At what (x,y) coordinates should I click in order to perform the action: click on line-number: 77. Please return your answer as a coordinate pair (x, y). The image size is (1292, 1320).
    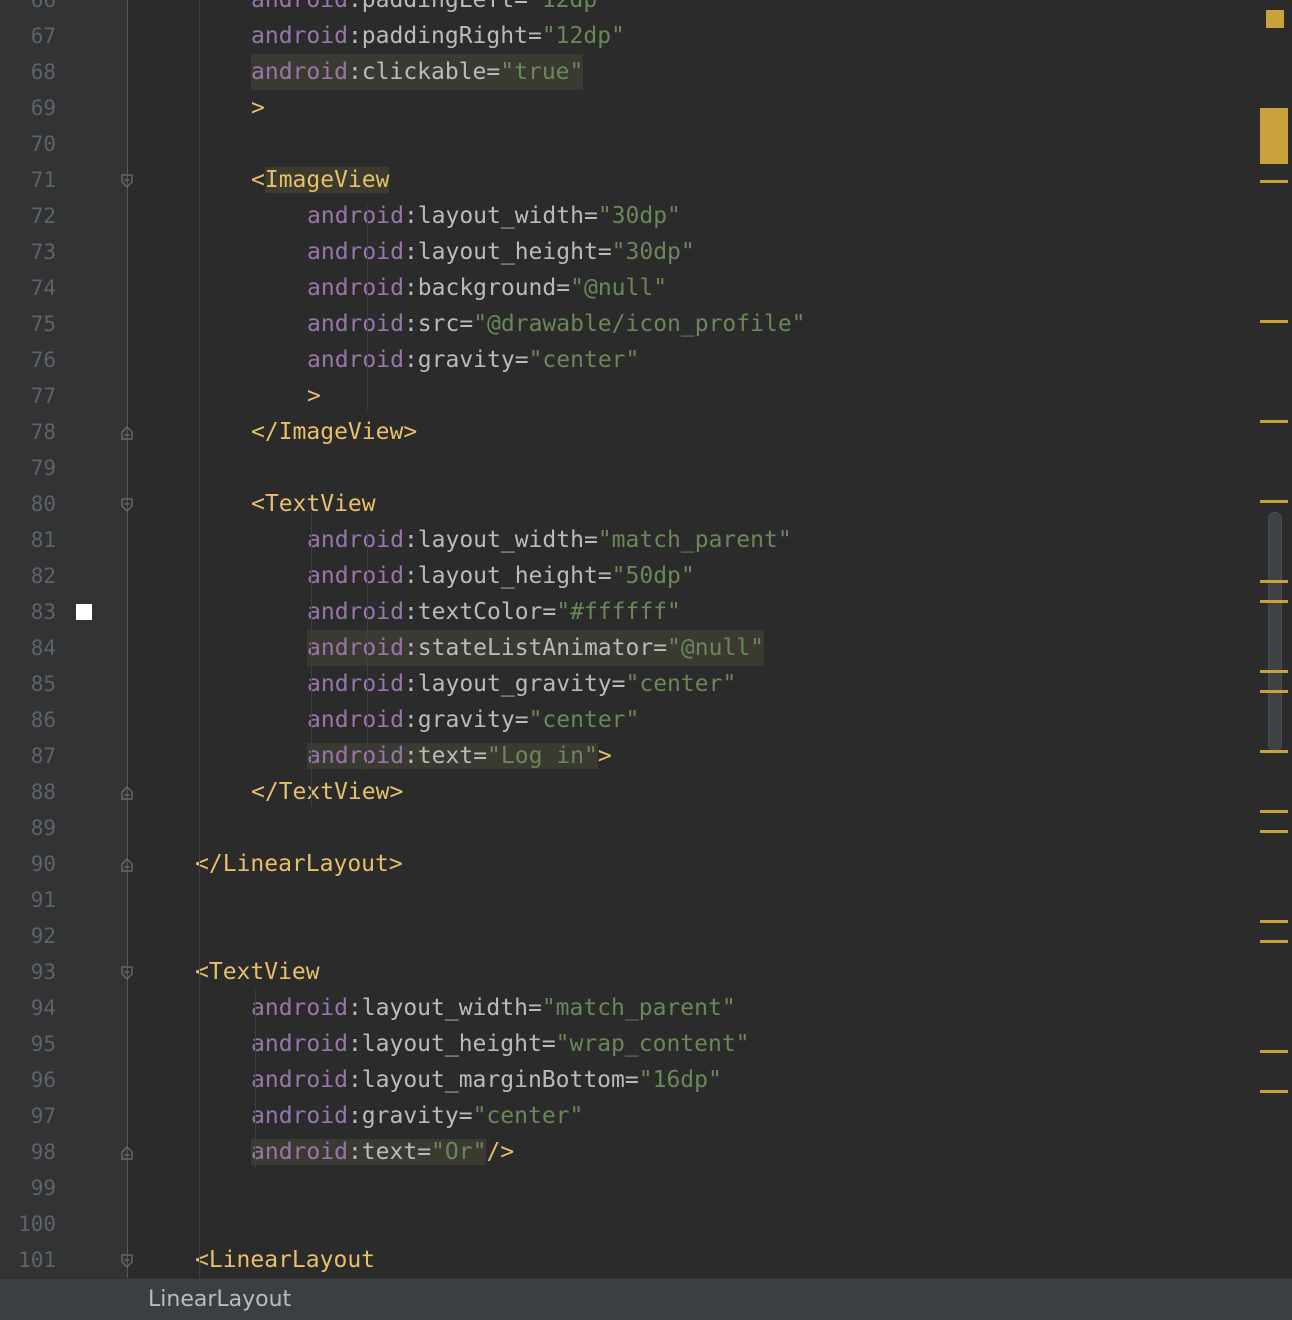
    Looking at the image, I should click on (28, 396).